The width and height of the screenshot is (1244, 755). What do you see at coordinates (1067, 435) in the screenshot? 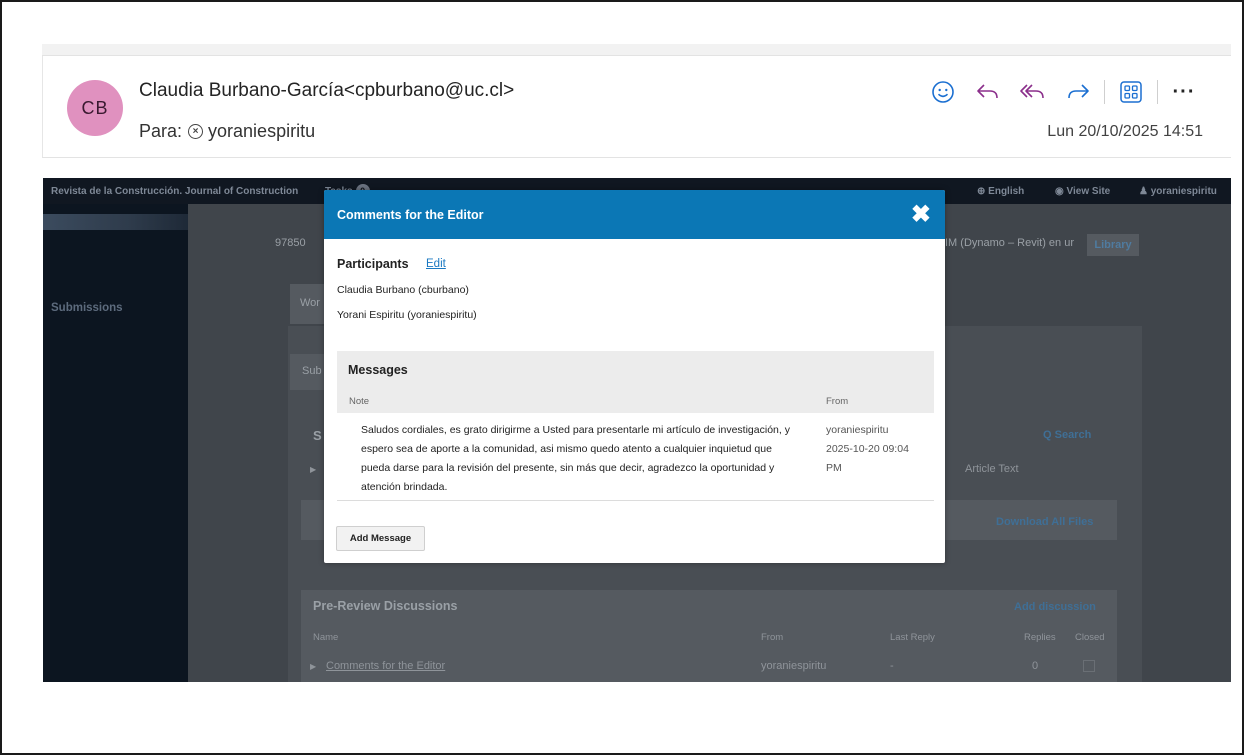
I see `ojs-search-link: Q Search` at bounding box center [1067, 435].